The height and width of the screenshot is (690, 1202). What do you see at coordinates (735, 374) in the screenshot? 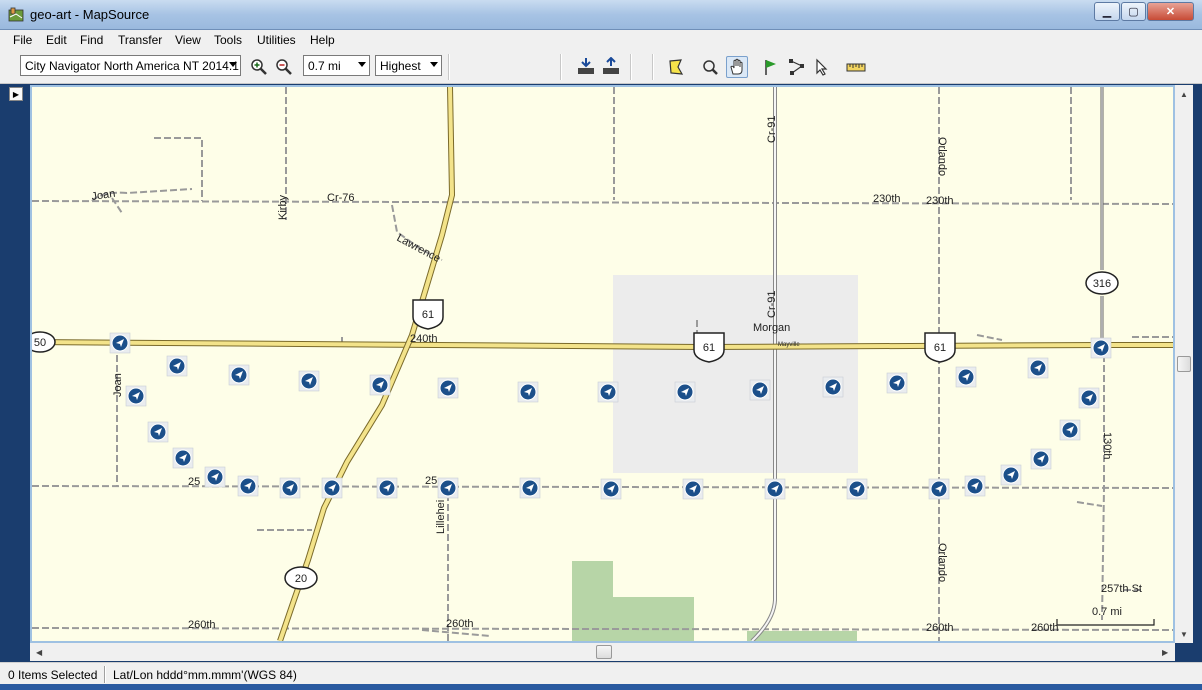
I see `city-area` at bounding box center [735, 374].